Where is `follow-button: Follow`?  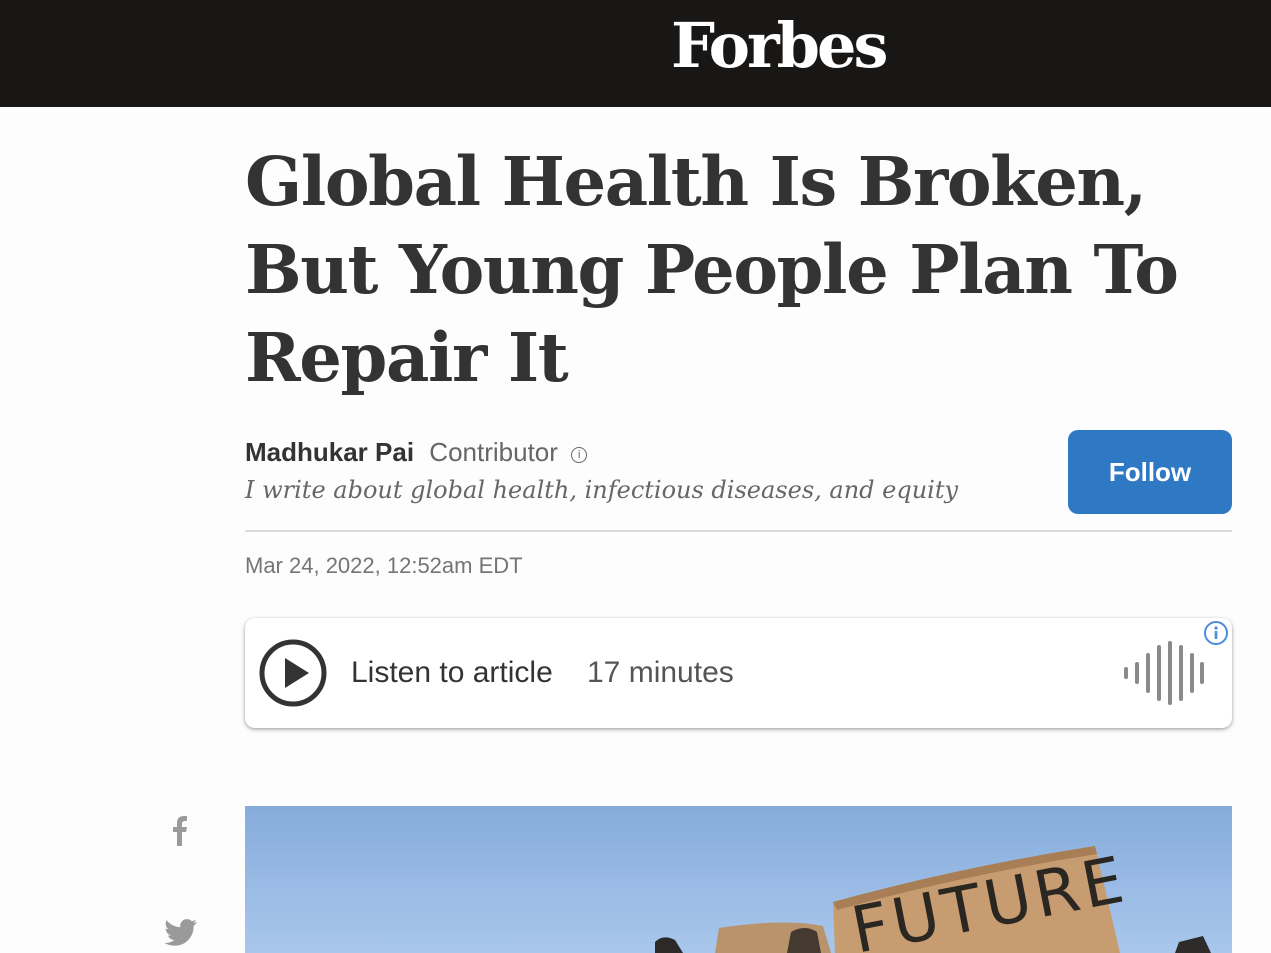
follow-button: Follow is located at coordinates (1150, 472).